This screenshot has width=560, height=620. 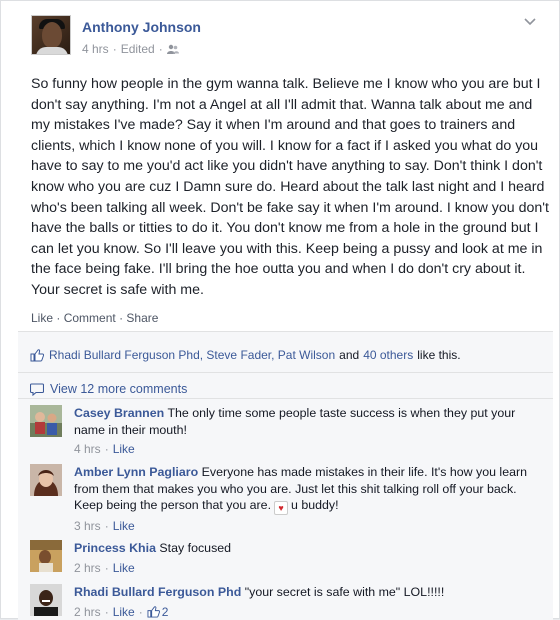 I want to click on share-button: Share, so click(x=142, y=318).